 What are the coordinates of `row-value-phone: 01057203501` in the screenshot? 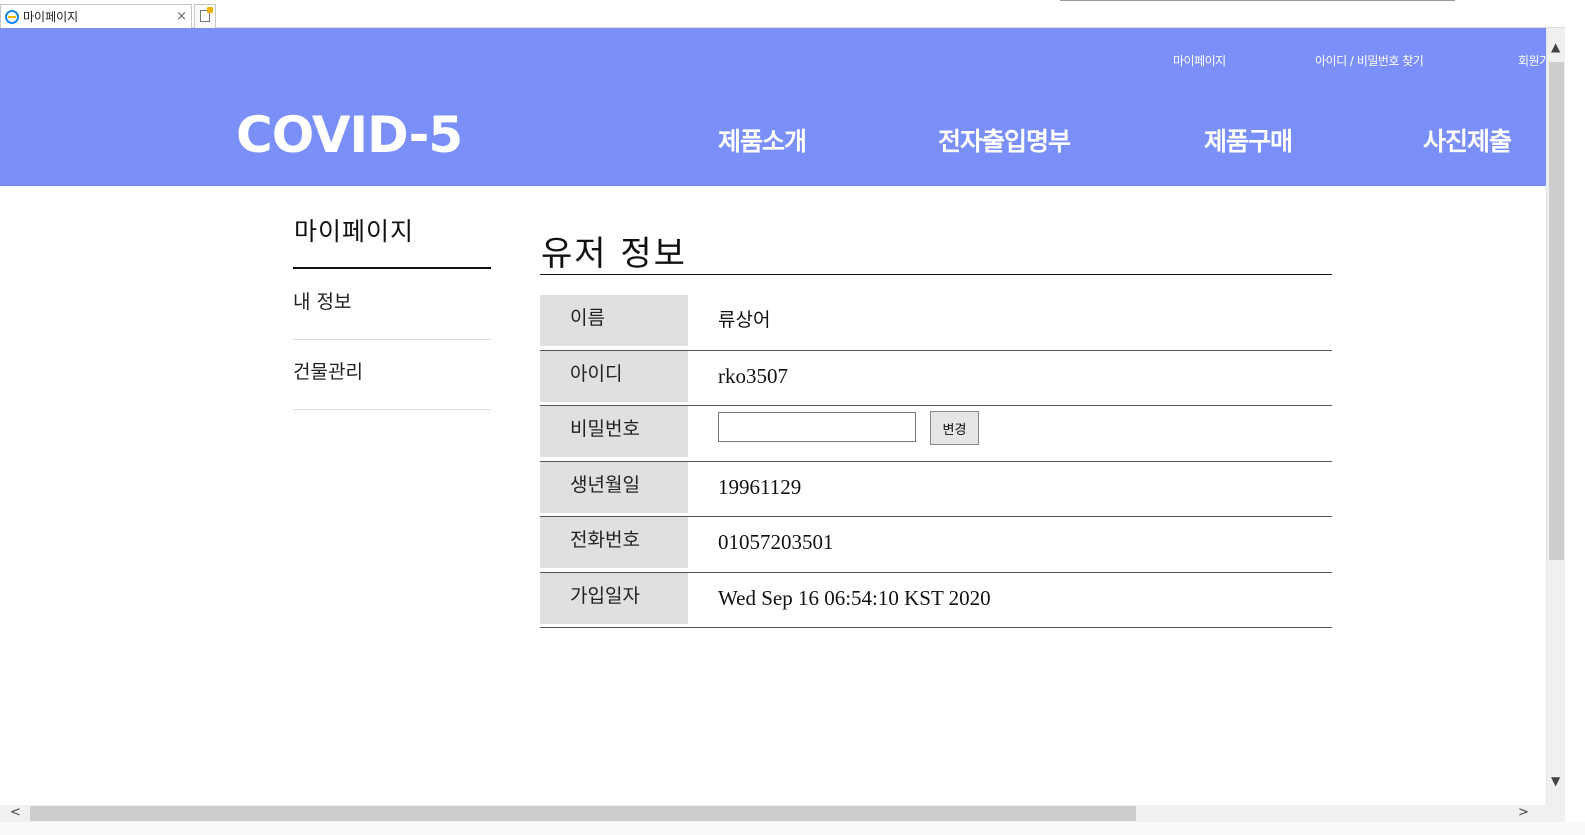 It's located at (776, 542).